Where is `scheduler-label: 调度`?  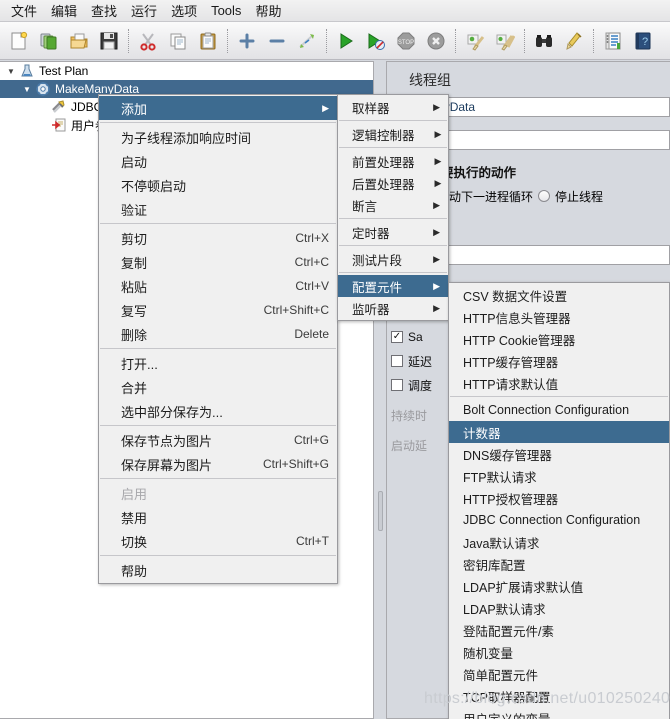 scheduler-label: 调度 is located at coordinates (420, 385).